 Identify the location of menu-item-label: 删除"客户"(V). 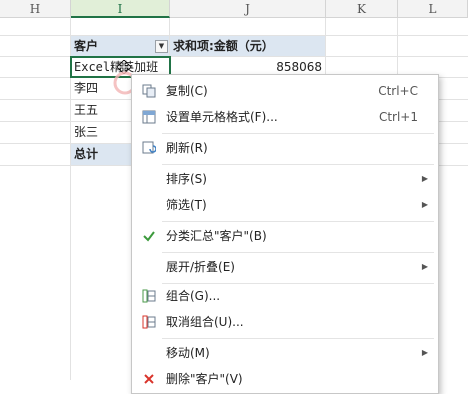
(204, 379).